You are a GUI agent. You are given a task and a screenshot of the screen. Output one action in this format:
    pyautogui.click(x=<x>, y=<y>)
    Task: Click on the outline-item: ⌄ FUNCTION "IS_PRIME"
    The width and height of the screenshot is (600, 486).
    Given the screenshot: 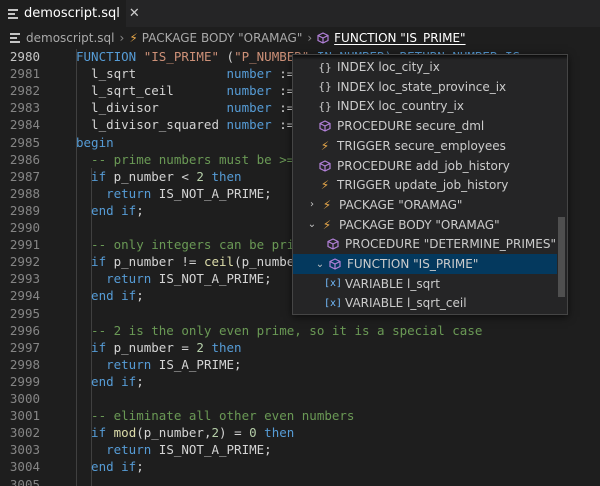 What is the action you would take?
    pyautogui.click(x=425, y=264)
    